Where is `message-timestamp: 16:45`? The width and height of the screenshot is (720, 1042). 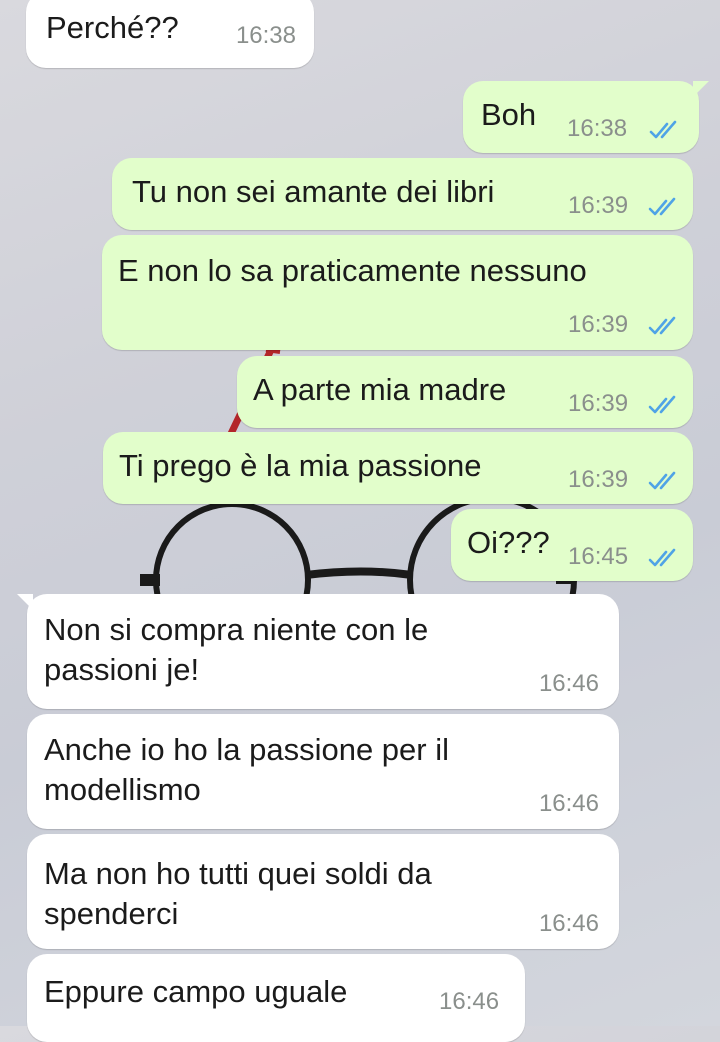
message-timestamp: 16:45 is located at coordinates (598, 556).